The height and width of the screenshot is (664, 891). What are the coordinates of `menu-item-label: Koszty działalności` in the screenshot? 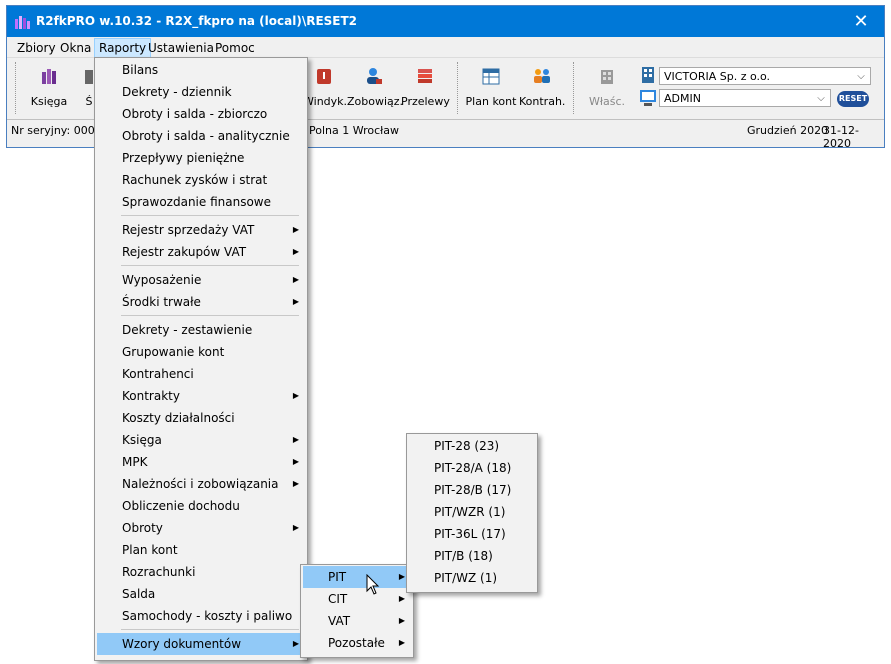 It's located at (178, 418).